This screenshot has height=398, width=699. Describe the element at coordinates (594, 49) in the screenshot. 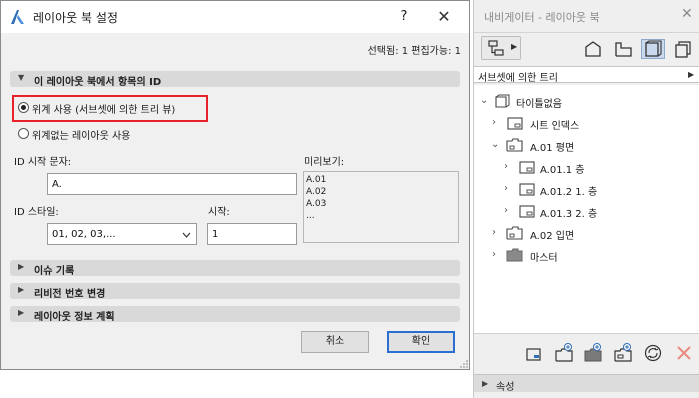

I see `project-map-icon` at that location.